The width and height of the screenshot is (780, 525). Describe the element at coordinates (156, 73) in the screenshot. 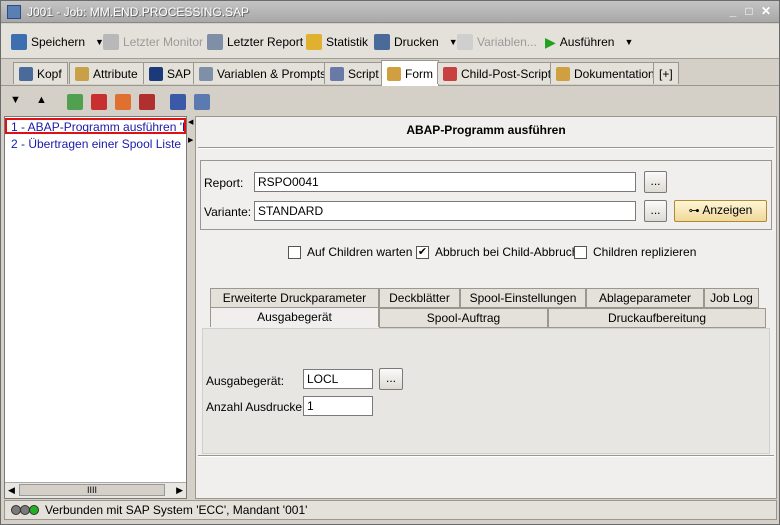

I see `sap-icon` at that location.